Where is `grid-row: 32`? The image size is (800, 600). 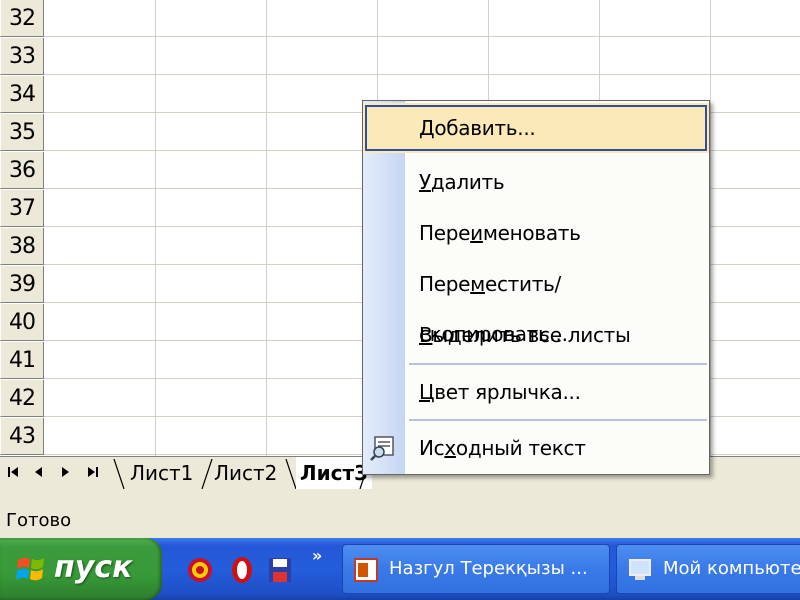
grid-row: 32 is located at coordinates (400, 18).